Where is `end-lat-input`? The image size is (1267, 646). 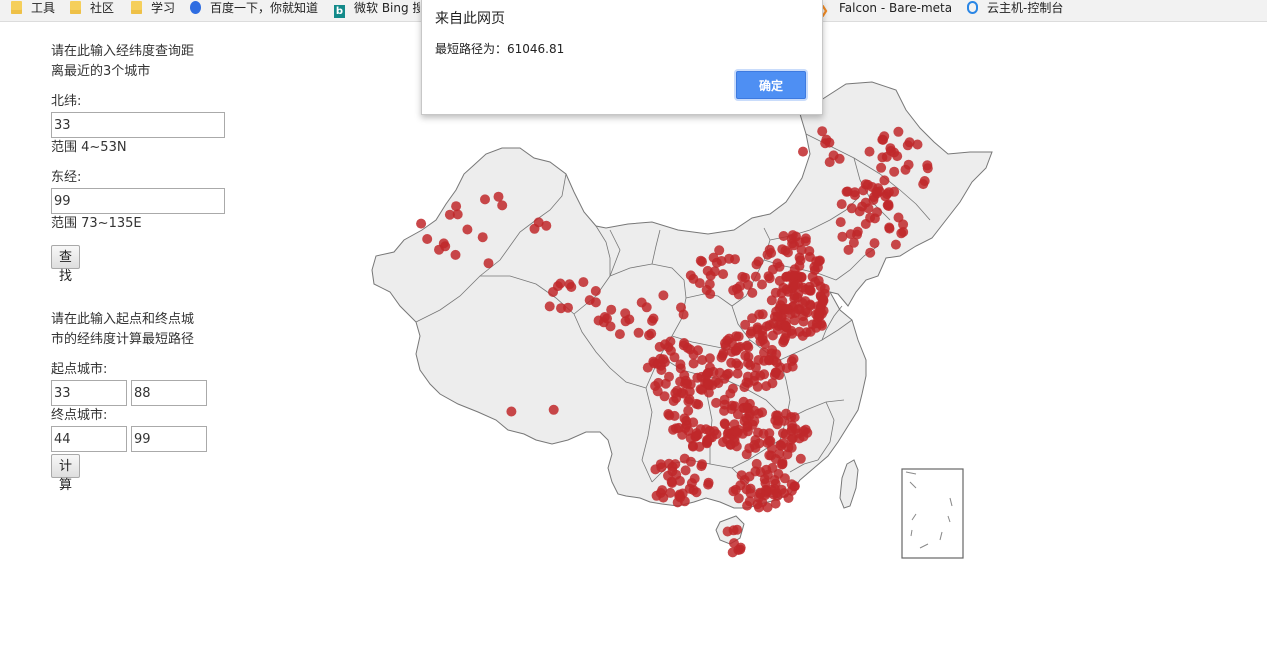 end-lat-input is located at coordinates (89, 439).